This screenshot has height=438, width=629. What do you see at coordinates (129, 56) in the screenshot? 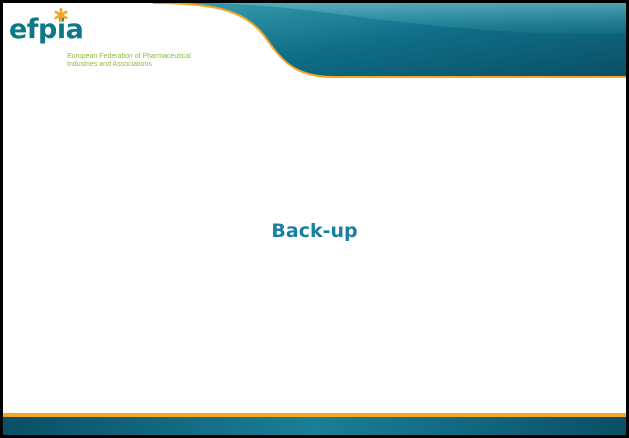
I see `logo-tagline-line-1: European Federation of Pharmaceutical` at bounding box center [129, 56].